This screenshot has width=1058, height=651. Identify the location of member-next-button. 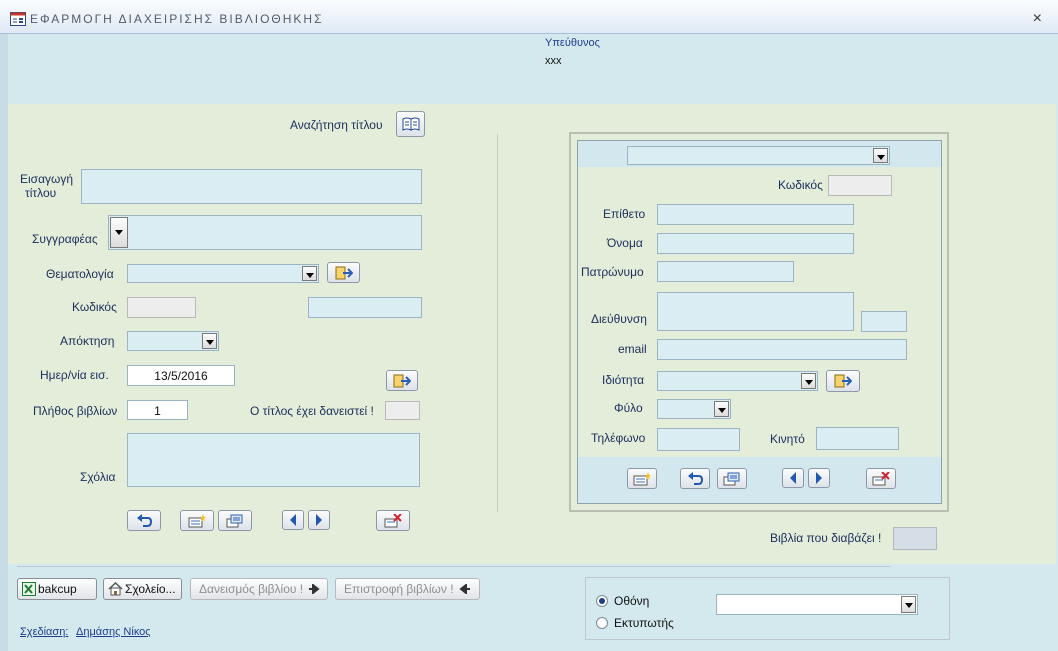
(819, 478).